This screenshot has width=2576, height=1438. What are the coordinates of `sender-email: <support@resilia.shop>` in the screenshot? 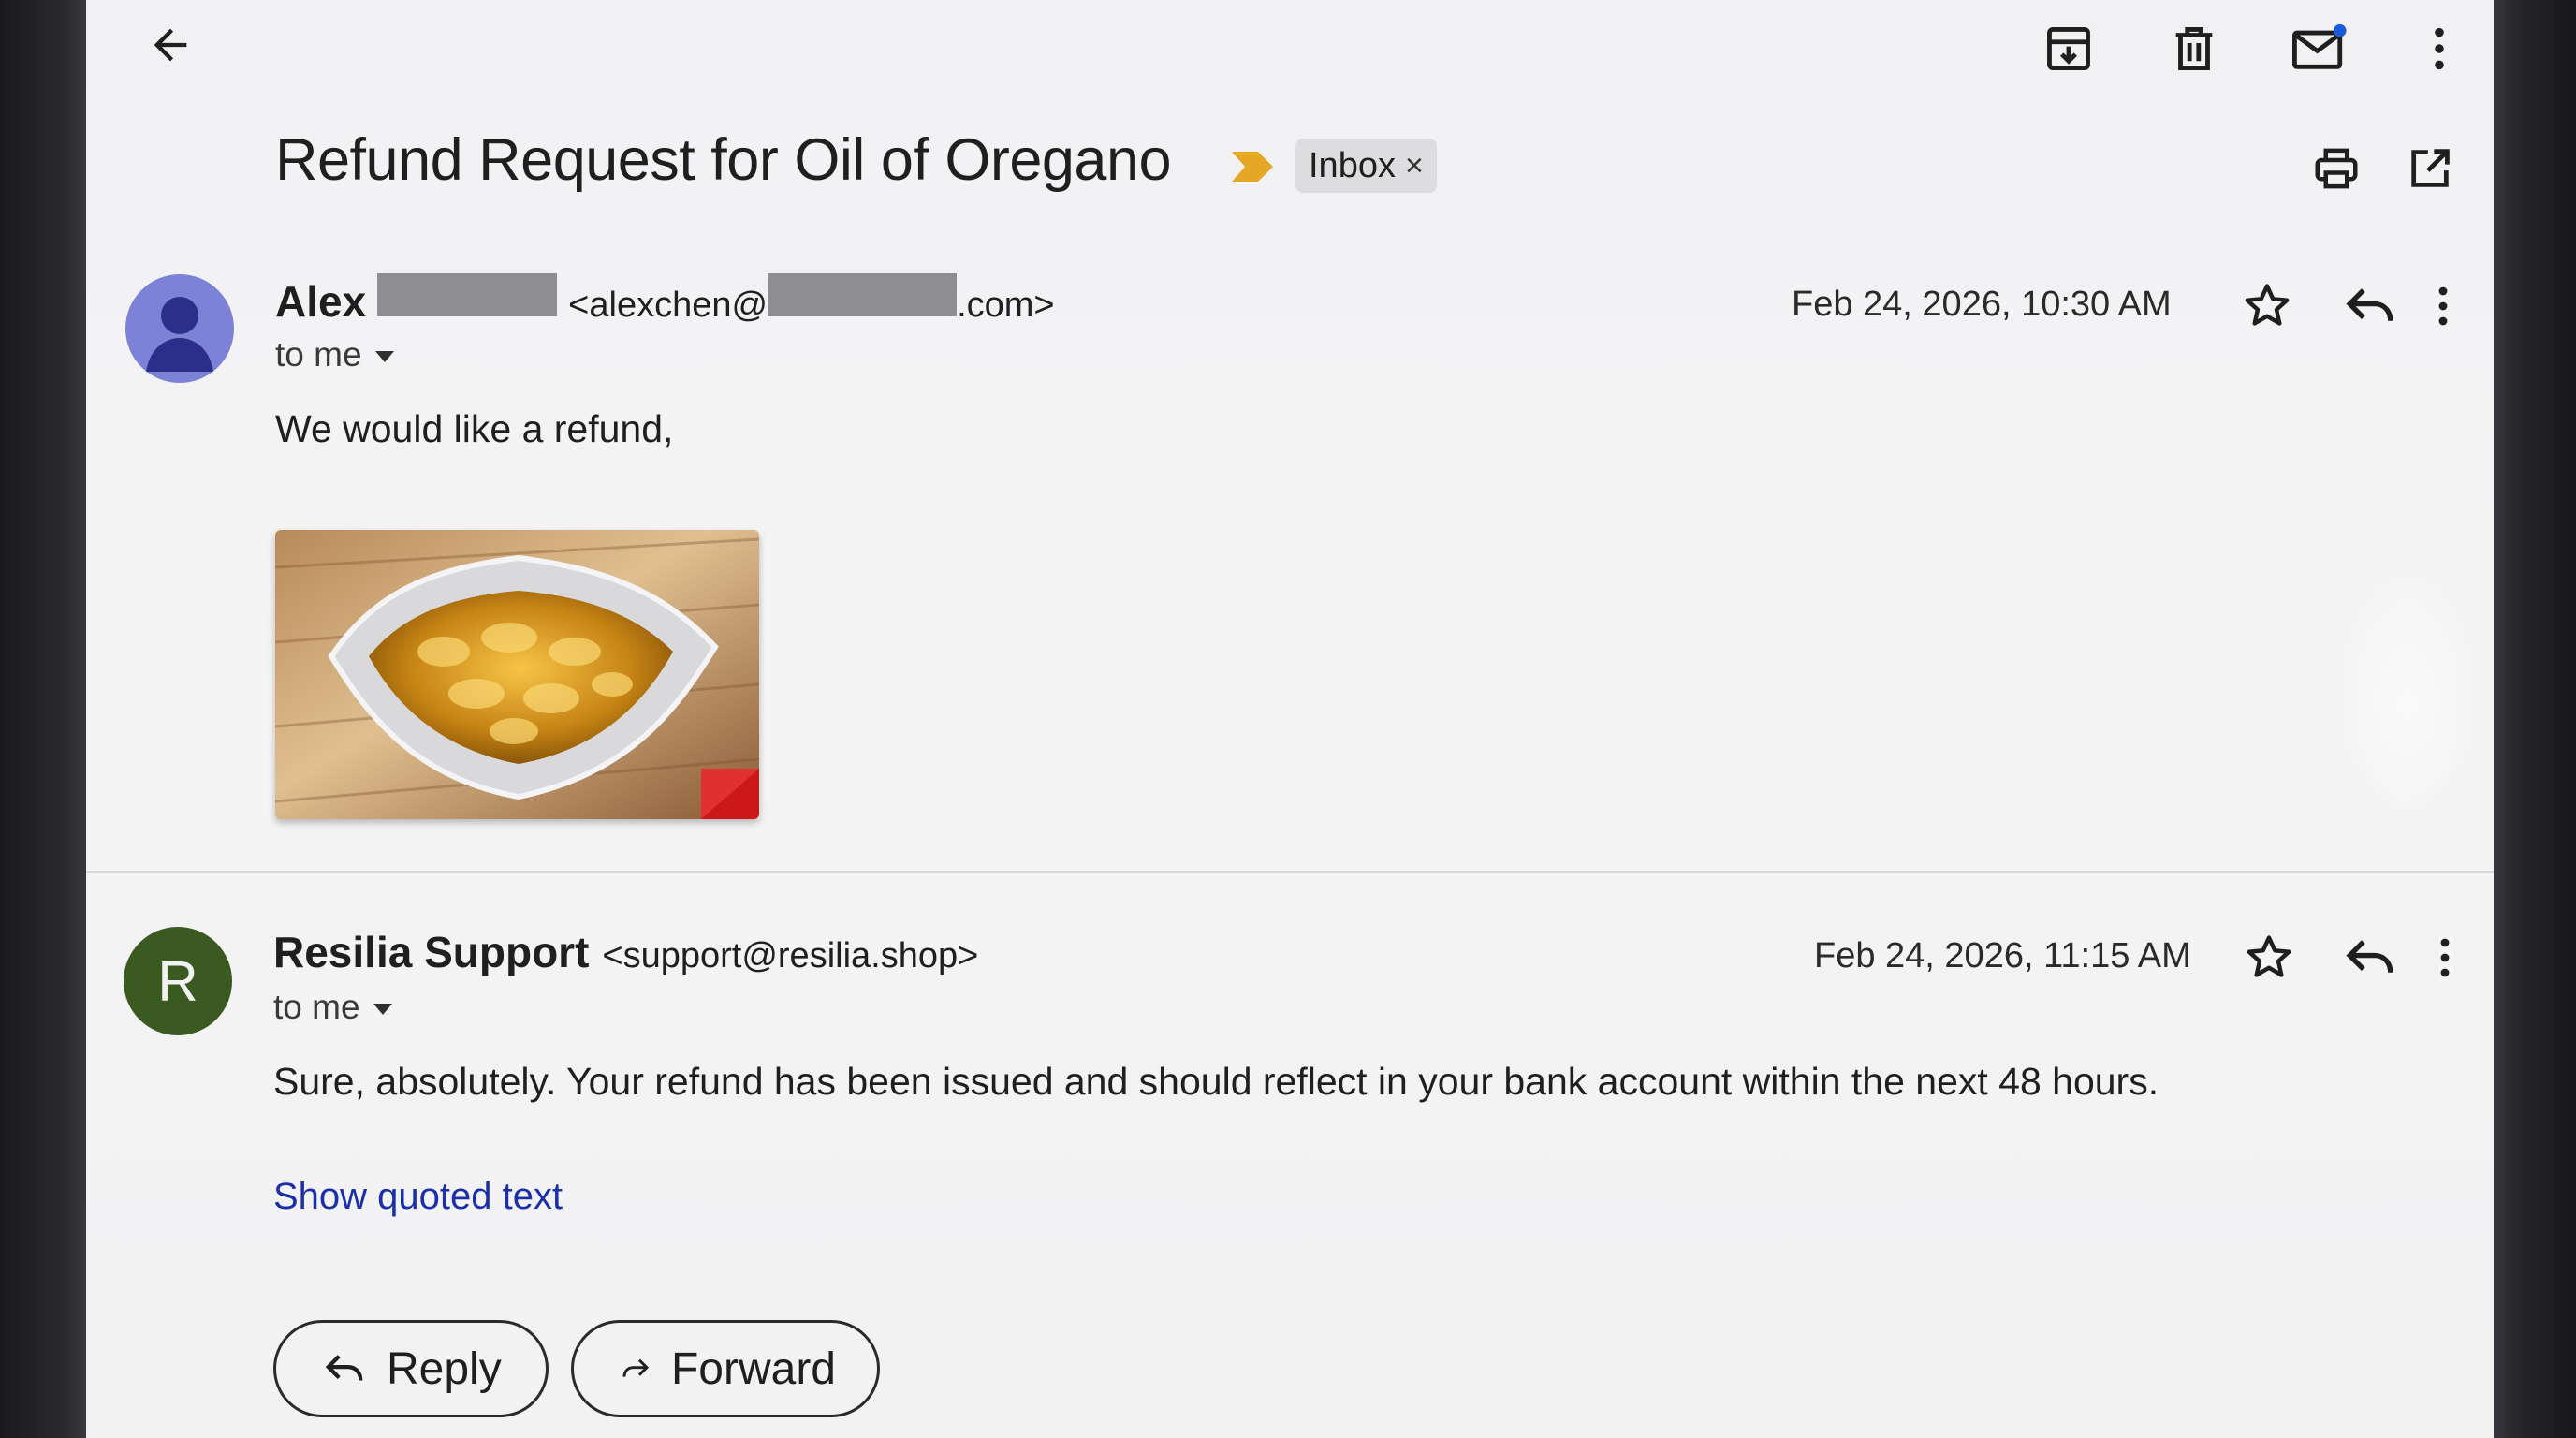 It's located at (790, 956).